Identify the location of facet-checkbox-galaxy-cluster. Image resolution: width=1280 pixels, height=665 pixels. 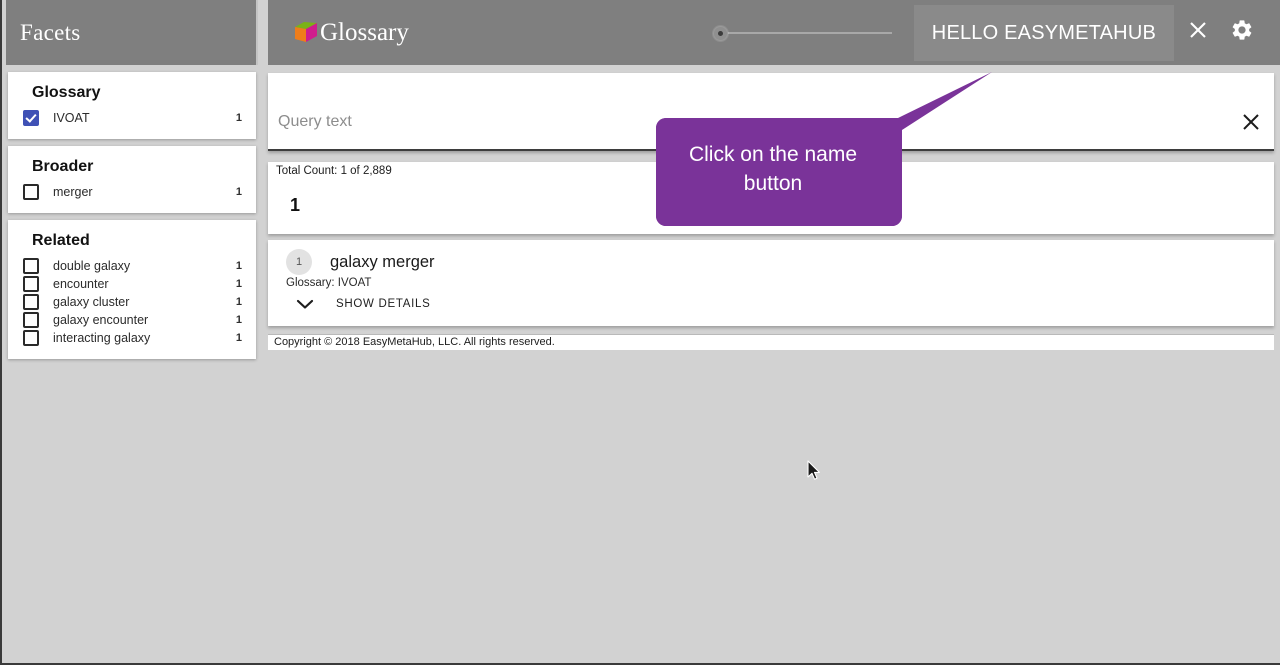
(31, 302).